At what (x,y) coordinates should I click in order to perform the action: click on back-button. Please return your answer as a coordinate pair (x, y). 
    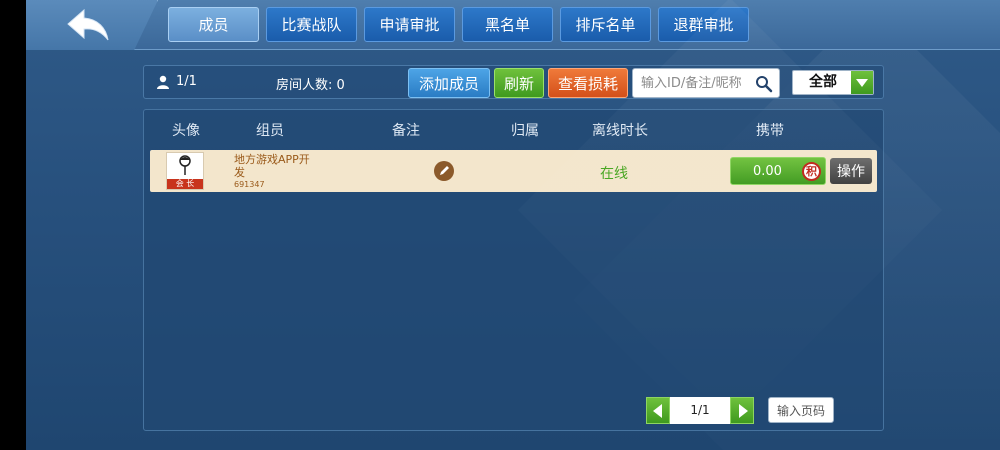
    Looking at the image, I should click on (88, 25).